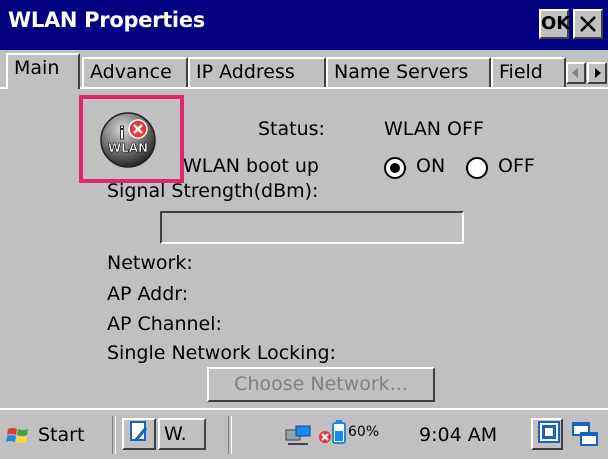 This screenshot has width=608, height=459. Describe the element at coordinates (148, 294) in the screenshot. I see `ap-addr-label: AP Addr:` at that location.